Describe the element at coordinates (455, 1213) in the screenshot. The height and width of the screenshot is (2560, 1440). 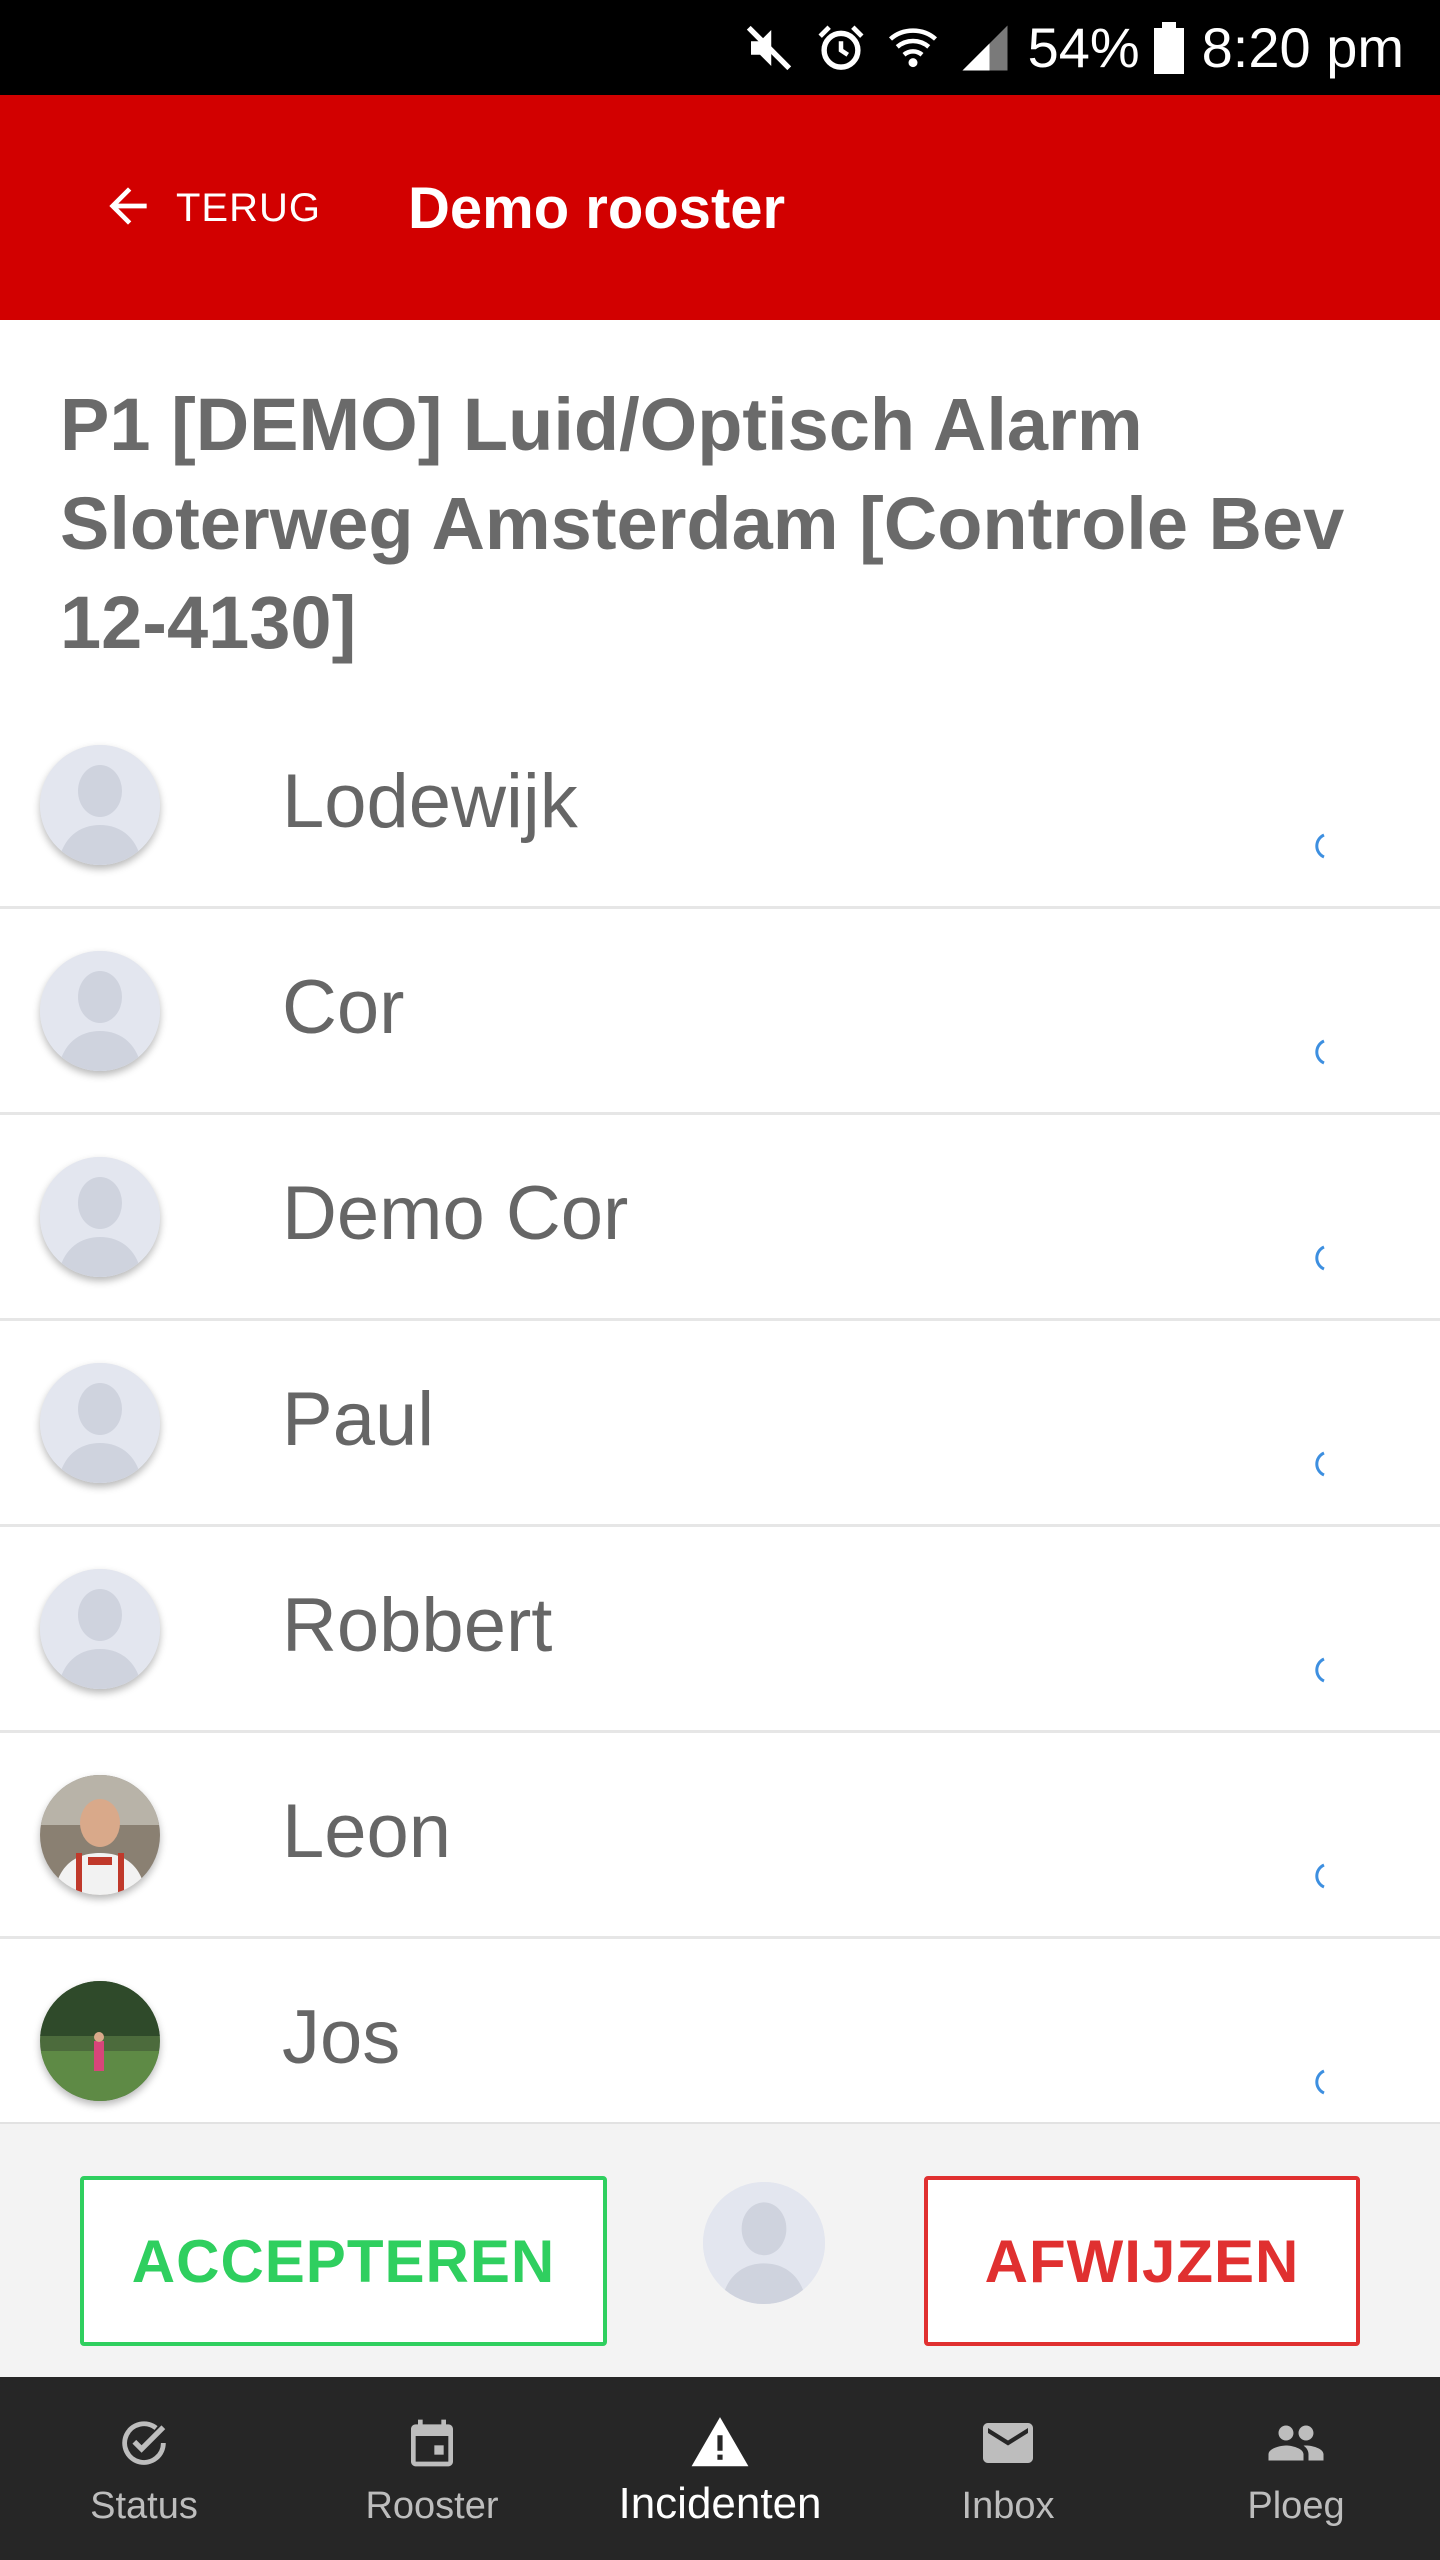
I see `person-name: Demo Cor` at that location.